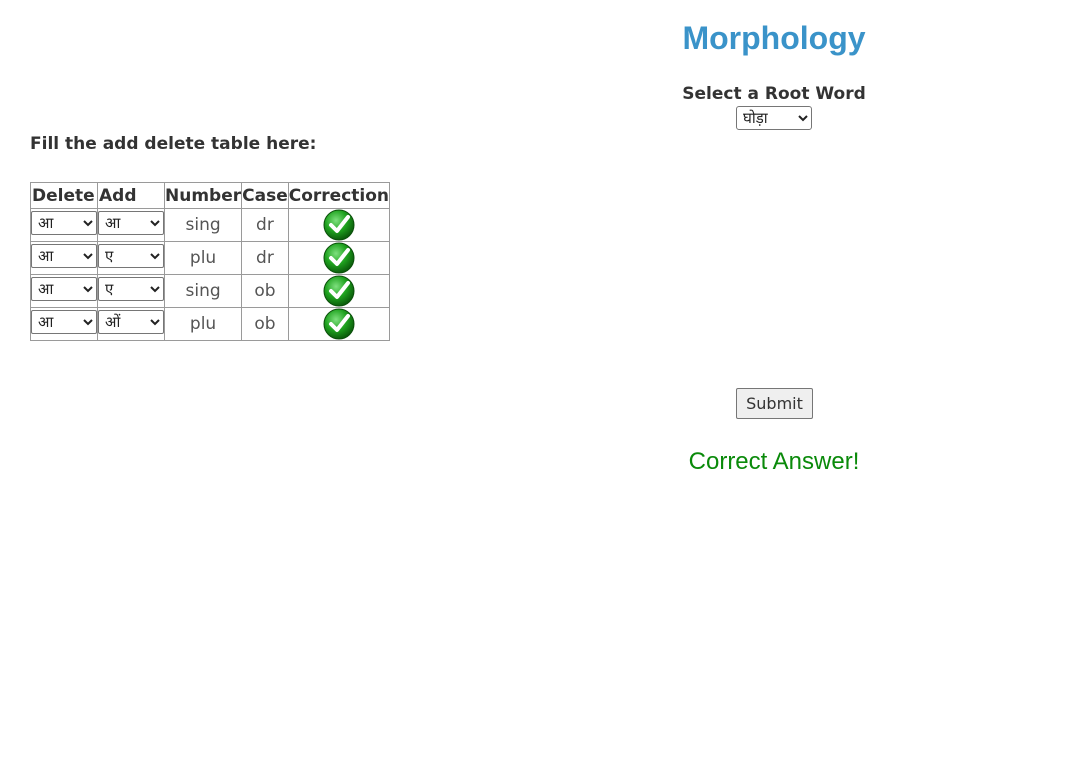 The width and height of the screenshot is (1074, 759). I want to click on add-cell: ओं, so click(131, 324).